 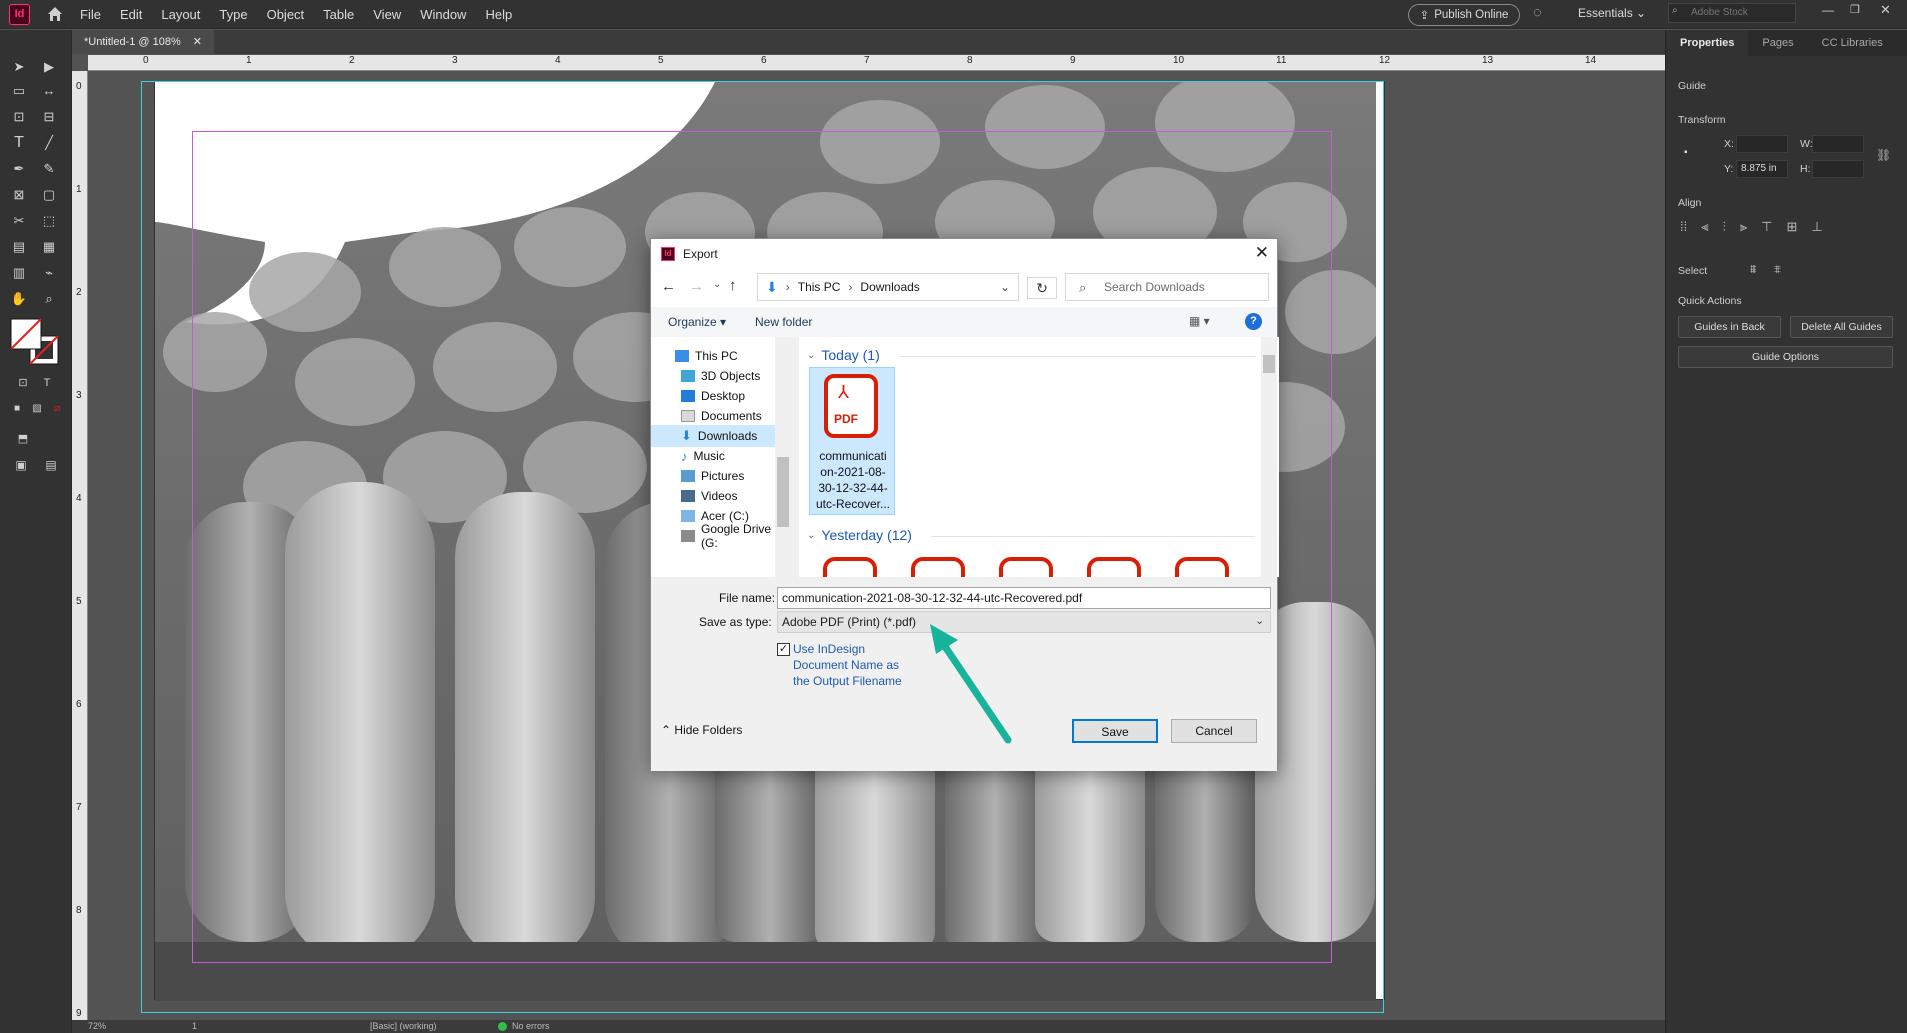 What do you see at coordinates (49, 169) in the screenshot?
I see `pencil-tool-icon: ✎` at bounding box center [49, 169].